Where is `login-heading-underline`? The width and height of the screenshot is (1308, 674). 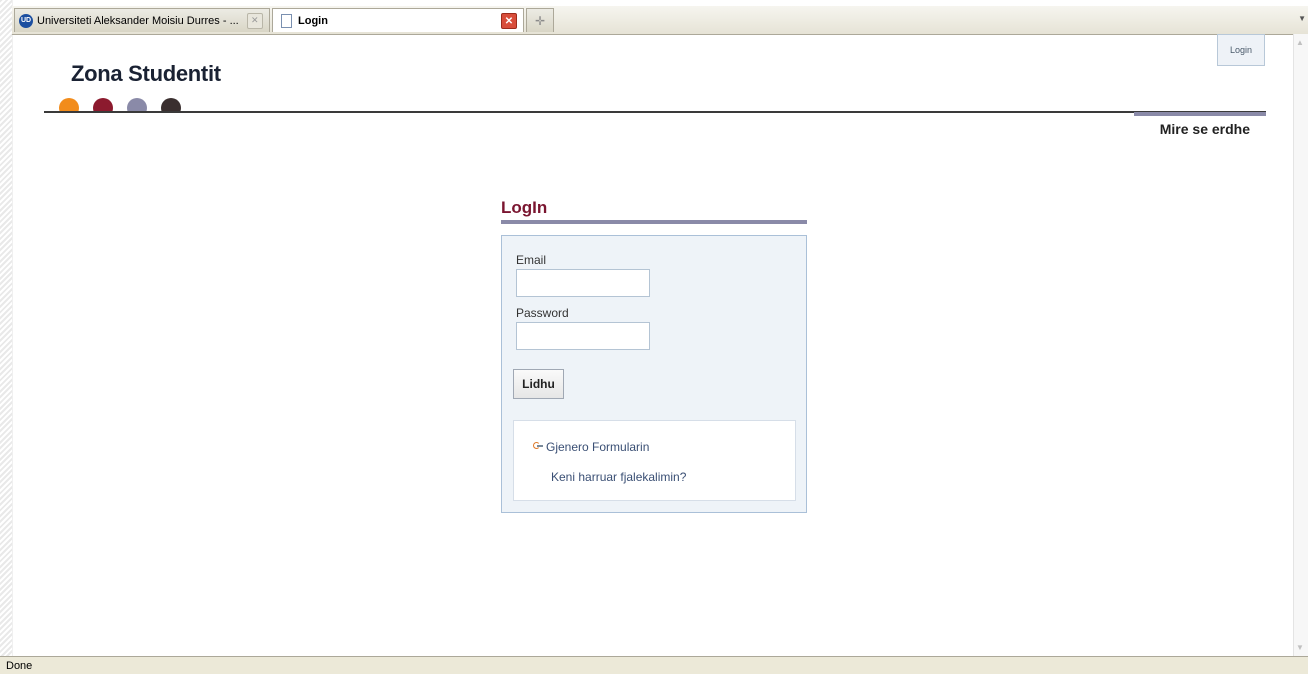 login-heading-underline is located at coordinates (654, 222).